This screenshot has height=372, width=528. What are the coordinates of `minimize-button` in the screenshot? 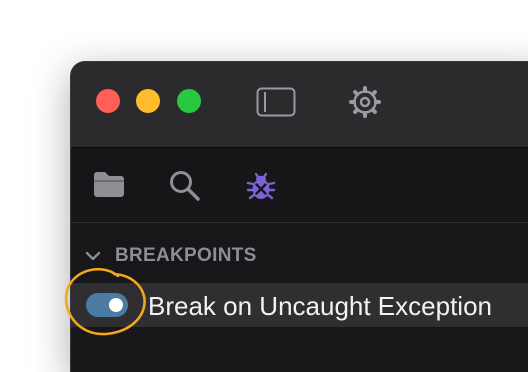 It's located at (148, 101).